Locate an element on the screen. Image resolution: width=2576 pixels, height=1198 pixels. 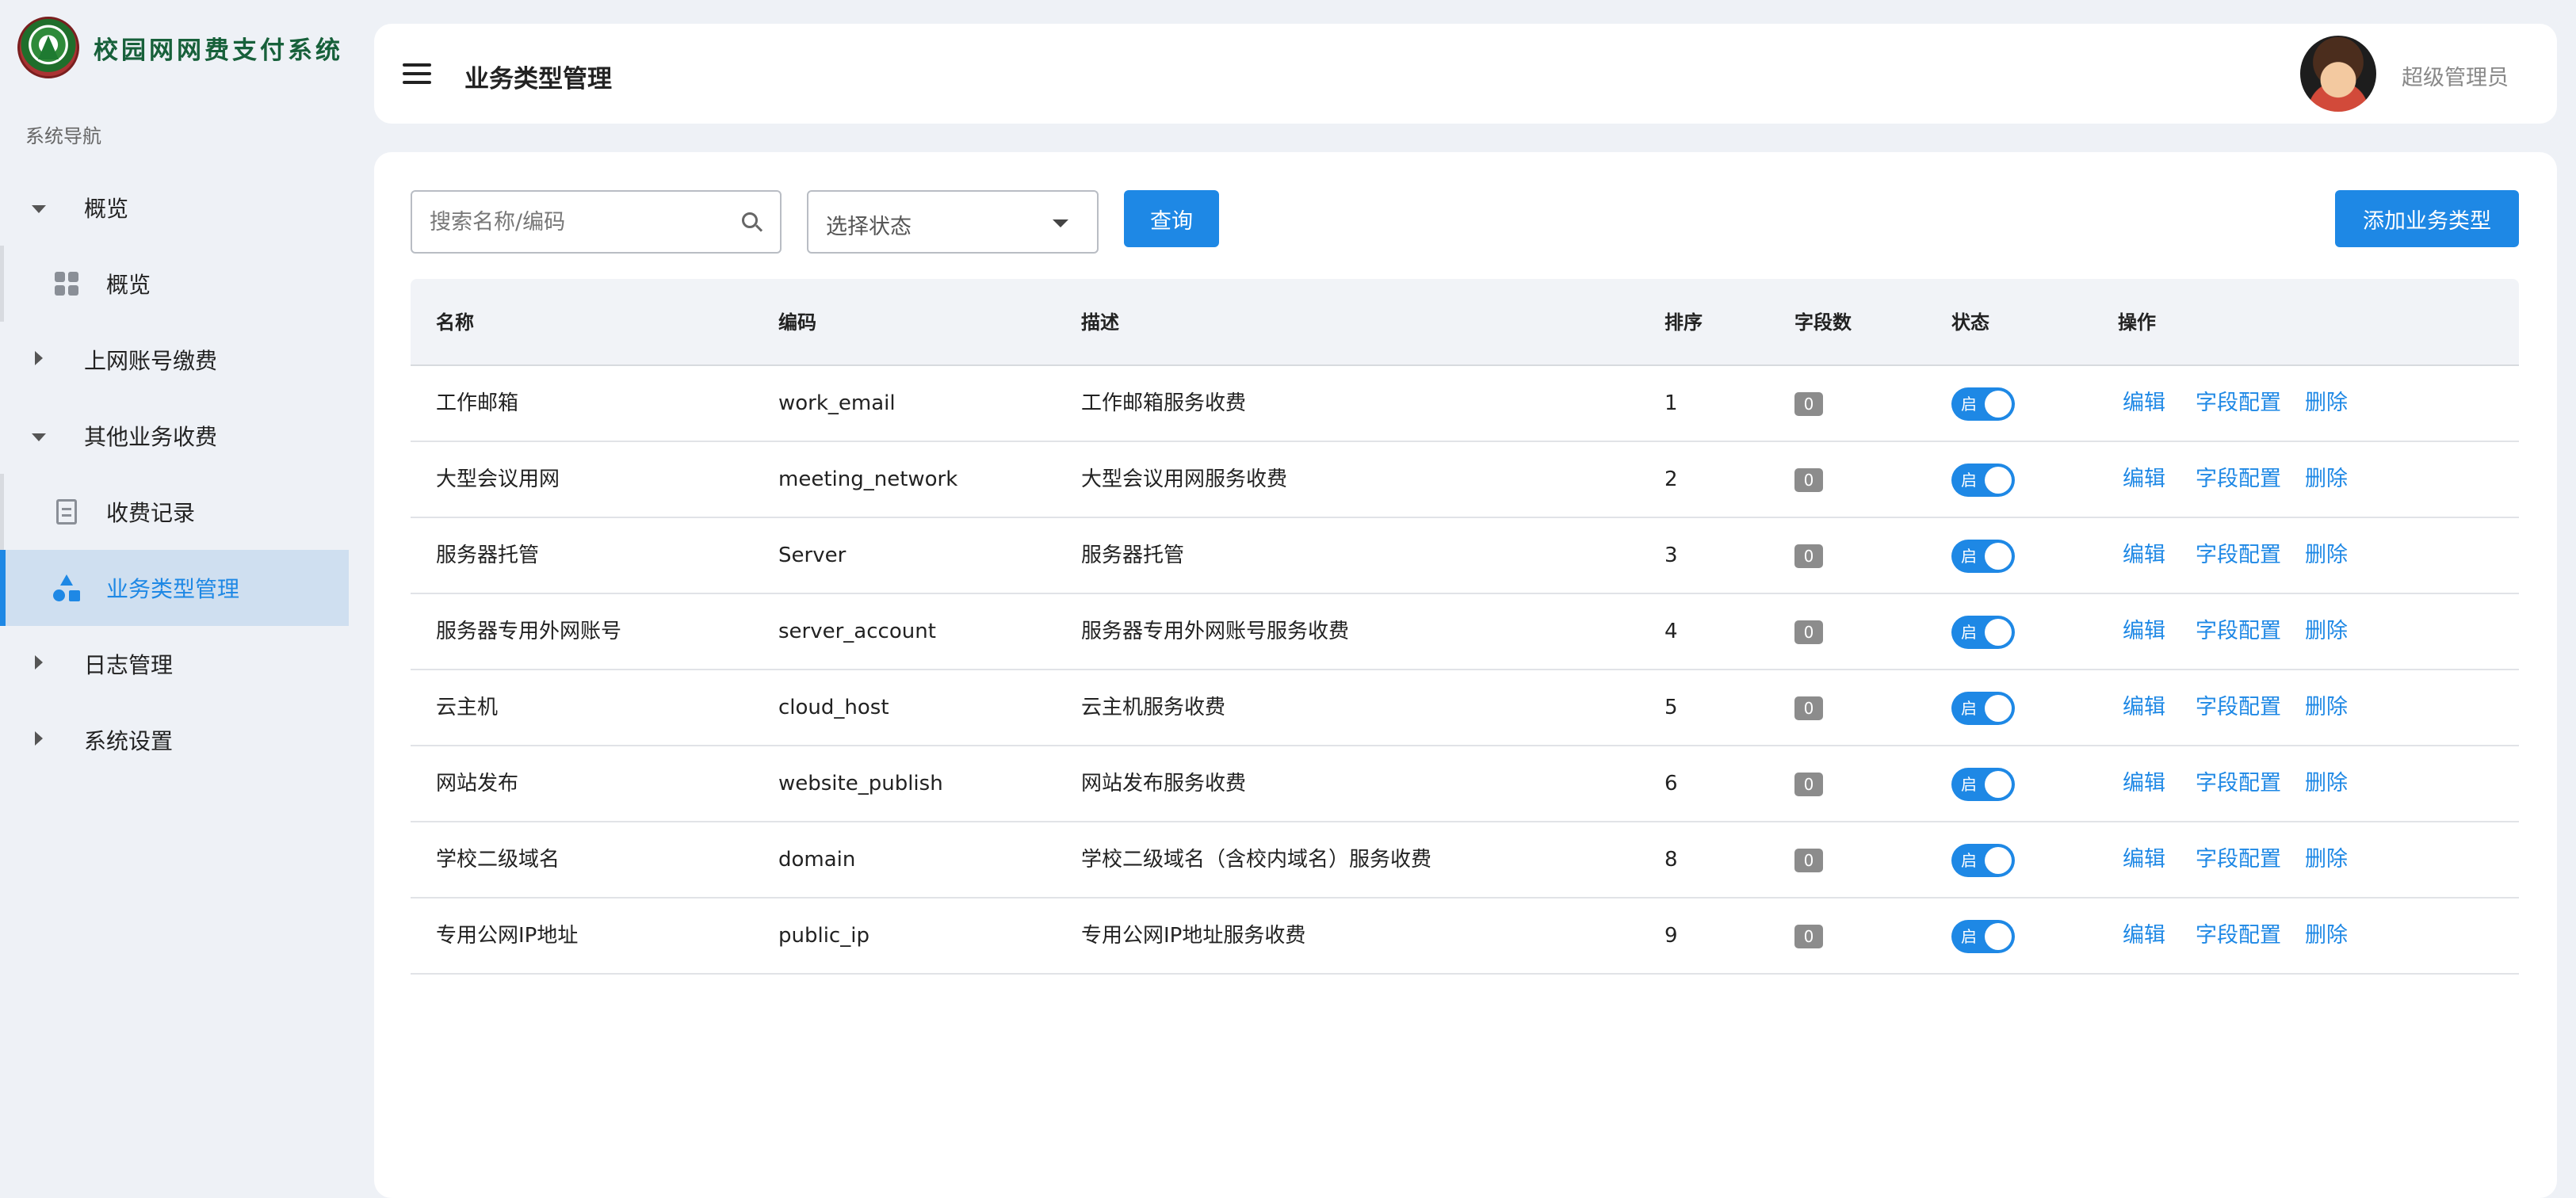
brand: 校园网网费支付系统 is located at coordinates (180, 48).